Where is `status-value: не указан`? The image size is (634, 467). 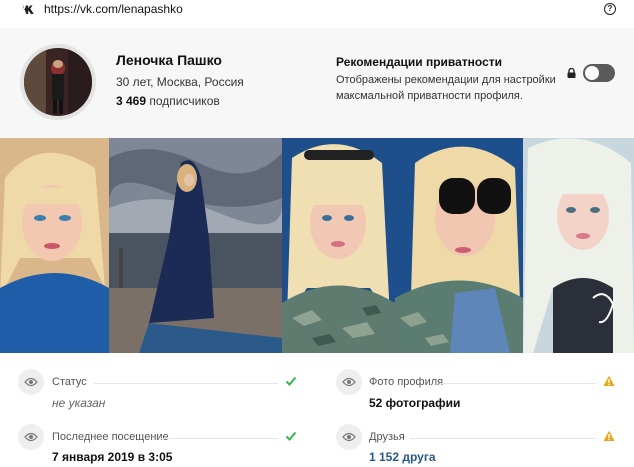
status-value: не указан is located at coordinates (79, 403).